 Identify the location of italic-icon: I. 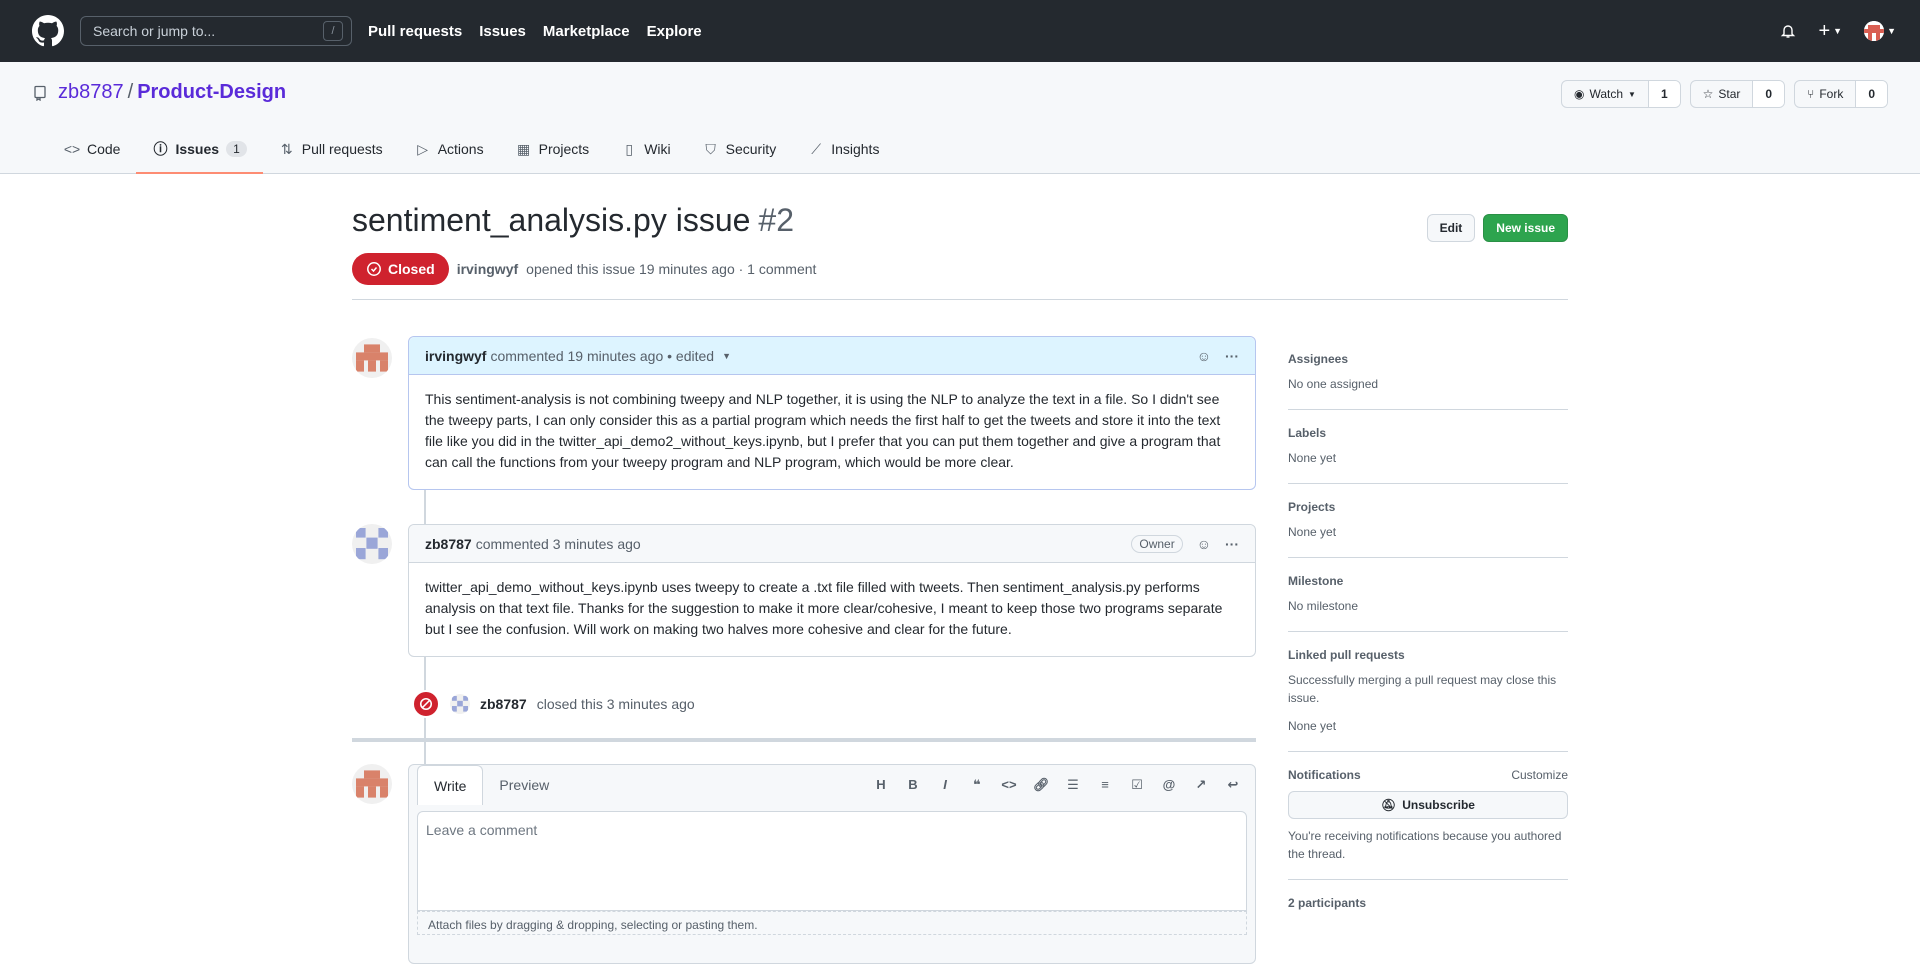
(945, 785).